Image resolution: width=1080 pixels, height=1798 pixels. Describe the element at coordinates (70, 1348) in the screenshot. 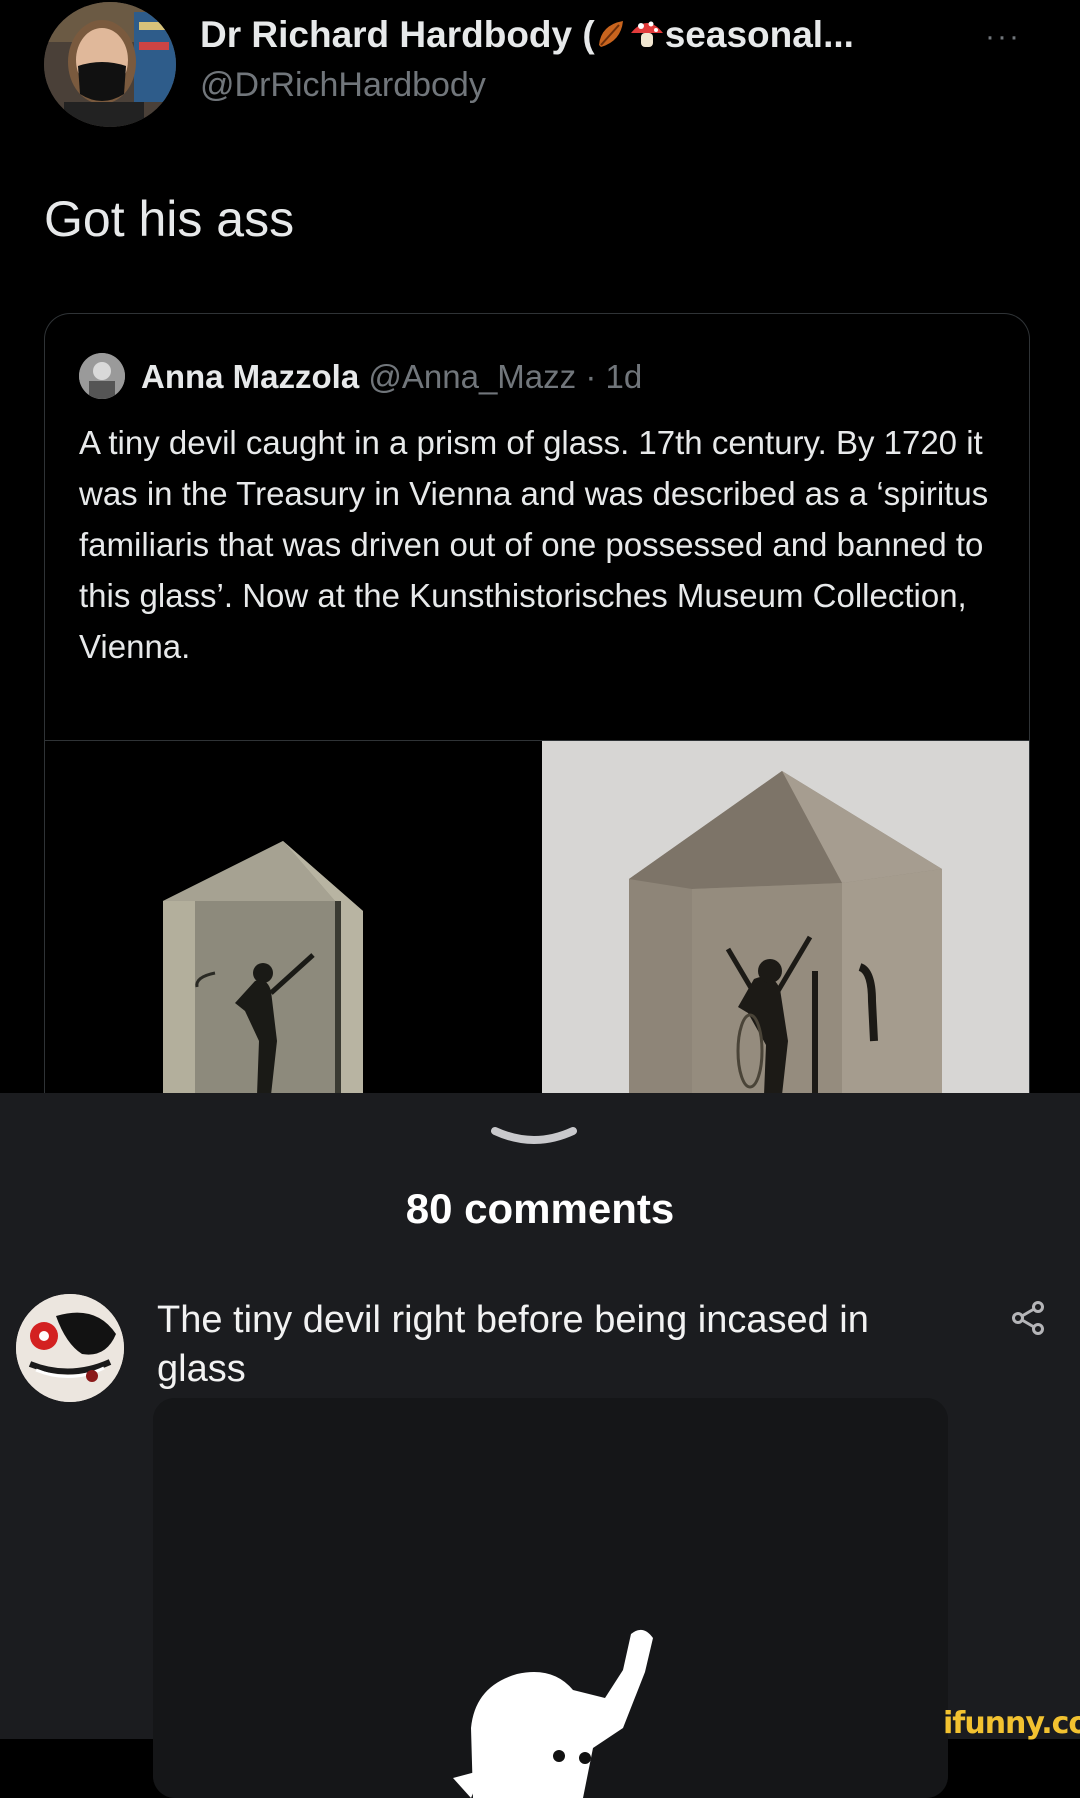

I see `commenter-avatar` at that location.